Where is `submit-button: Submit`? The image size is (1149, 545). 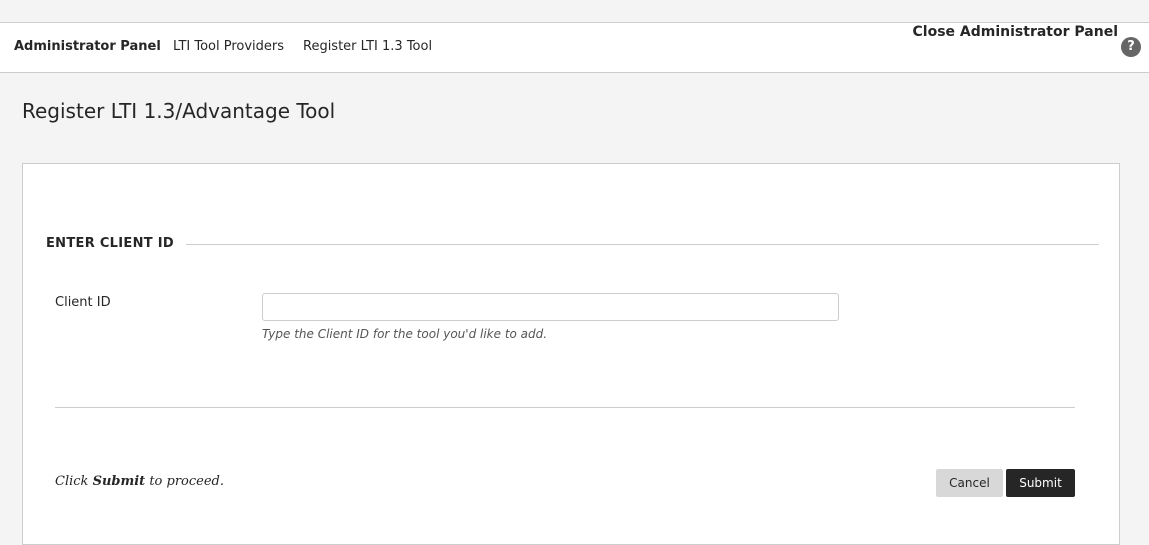 submit-button: Submit is located at coordinates (1040, 483).